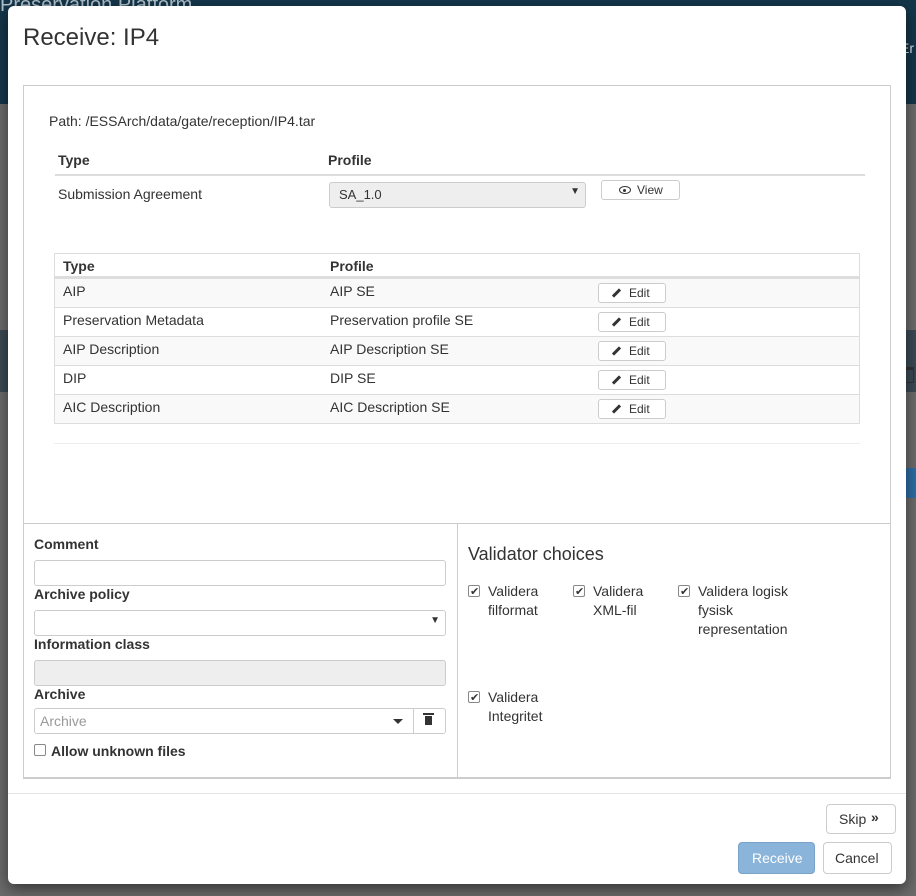 The width and height of the screenshot is (916, 896). What do you see at coordinates (82, 594) in the screenshot?
I see `archive-policy-label: Archive policy` at bounding box center [82, 594].